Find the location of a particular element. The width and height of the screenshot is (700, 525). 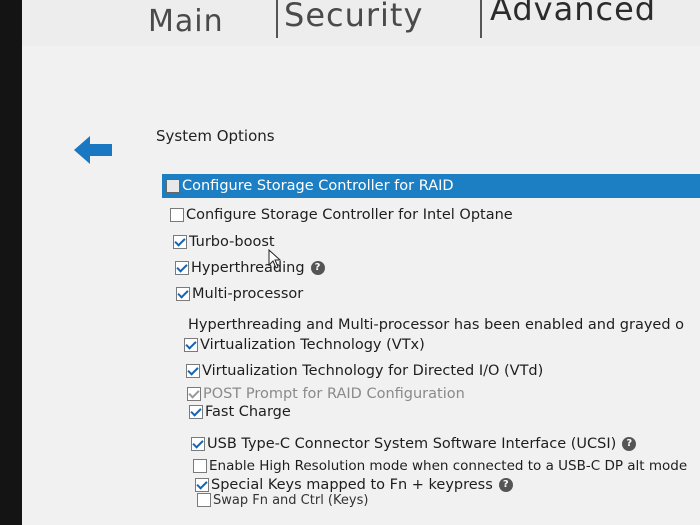

tab-main: Main is located at coordinates (186, 21).